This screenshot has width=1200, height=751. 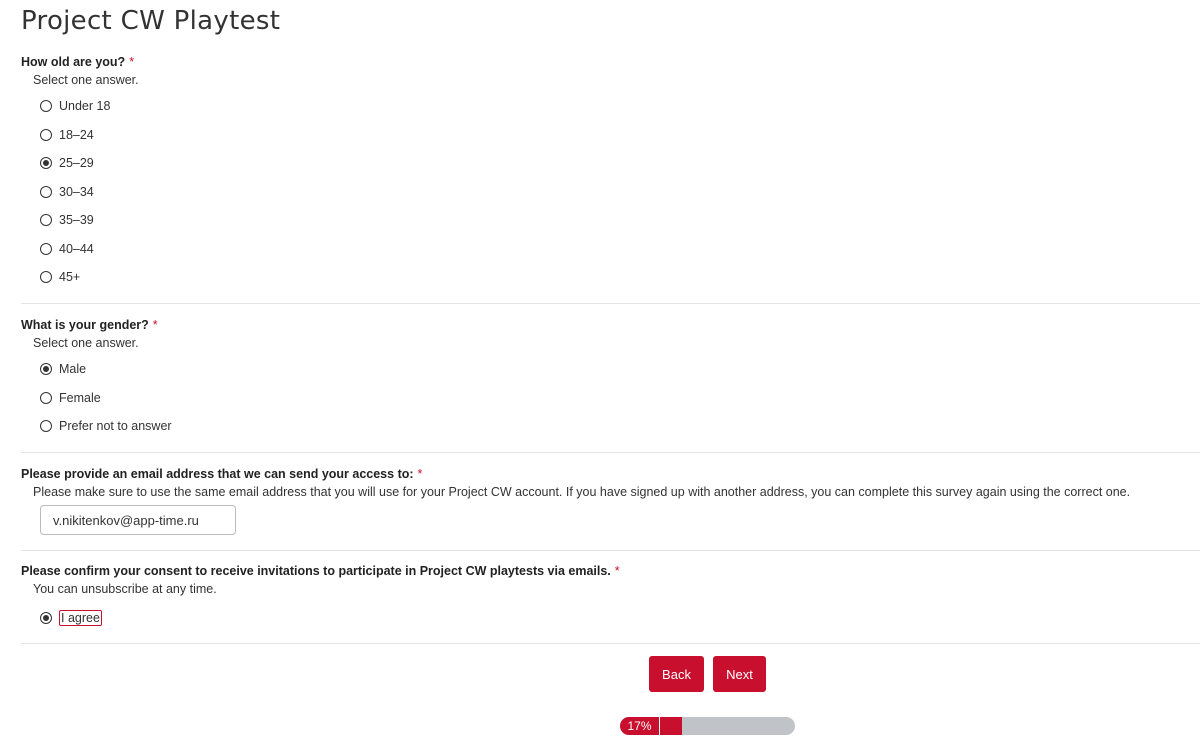 I want to click on radio-option: 35–39, so click(x=67, y=220).